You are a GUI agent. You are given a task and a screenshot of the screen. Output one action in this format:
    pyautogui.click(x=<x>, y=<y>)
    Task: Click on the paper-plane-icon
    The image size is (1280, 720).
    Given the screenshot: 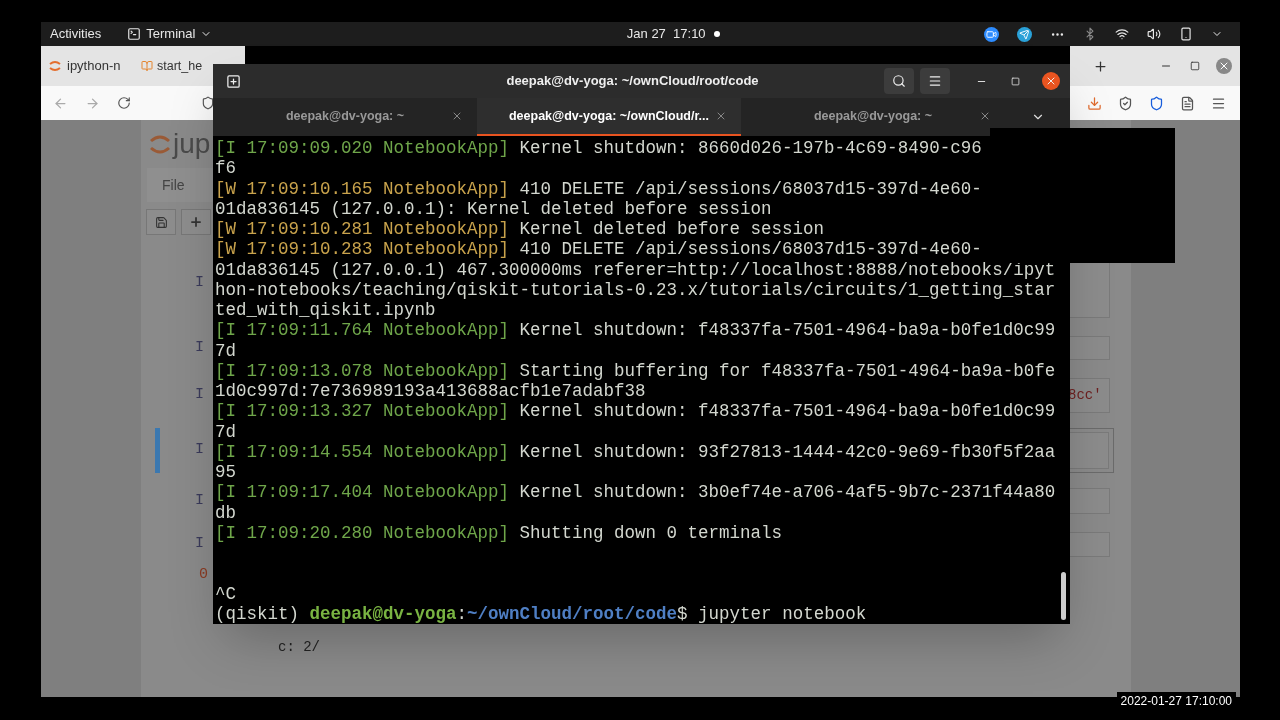 What is the action you would take?
    pyautogui.click(x=1024, y=34)
    